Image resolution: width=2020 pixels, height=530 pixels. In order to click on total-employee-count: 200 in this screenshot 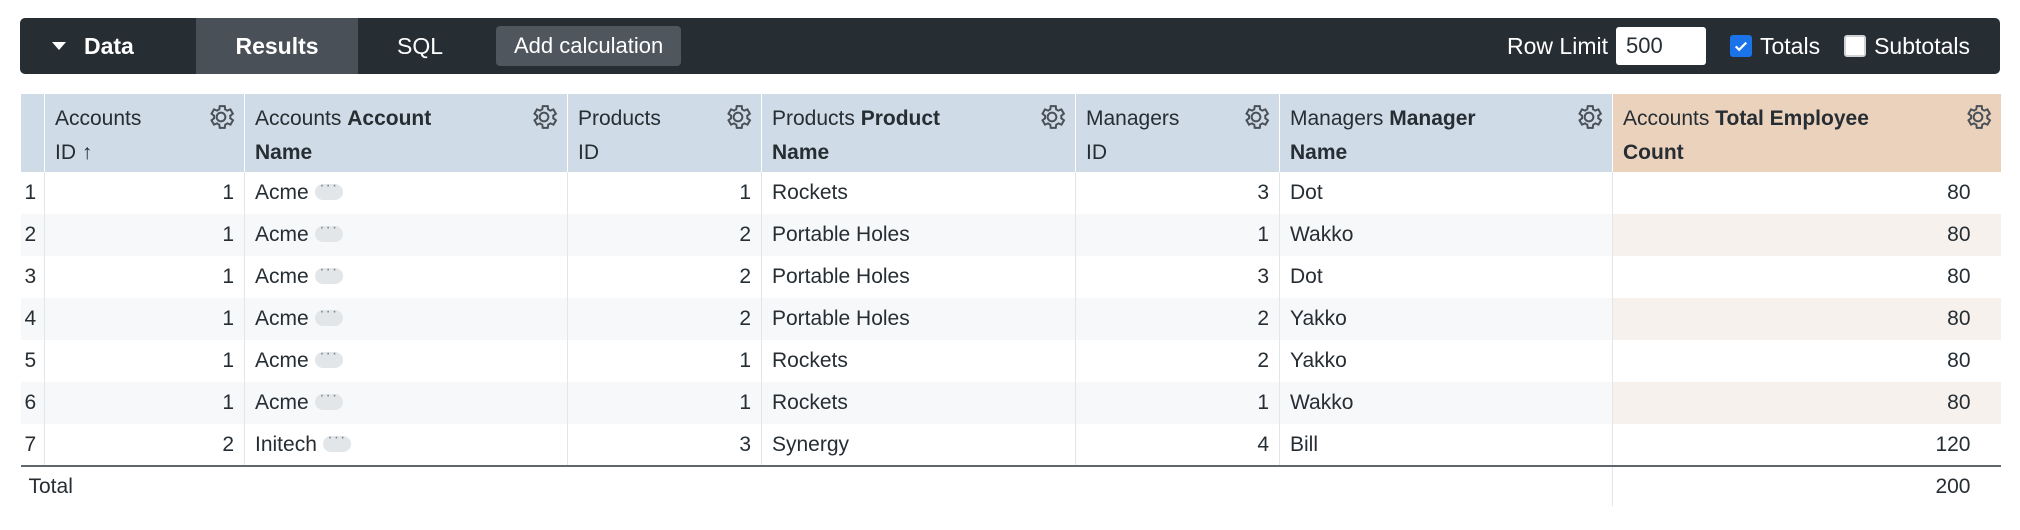, I will do `click(1806, 485)`.